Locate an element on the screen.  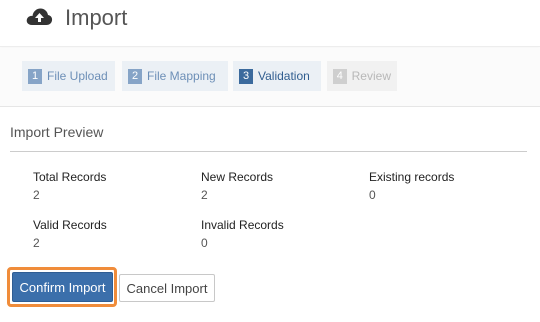
step-label: Review is located at coordinates (371, 76).